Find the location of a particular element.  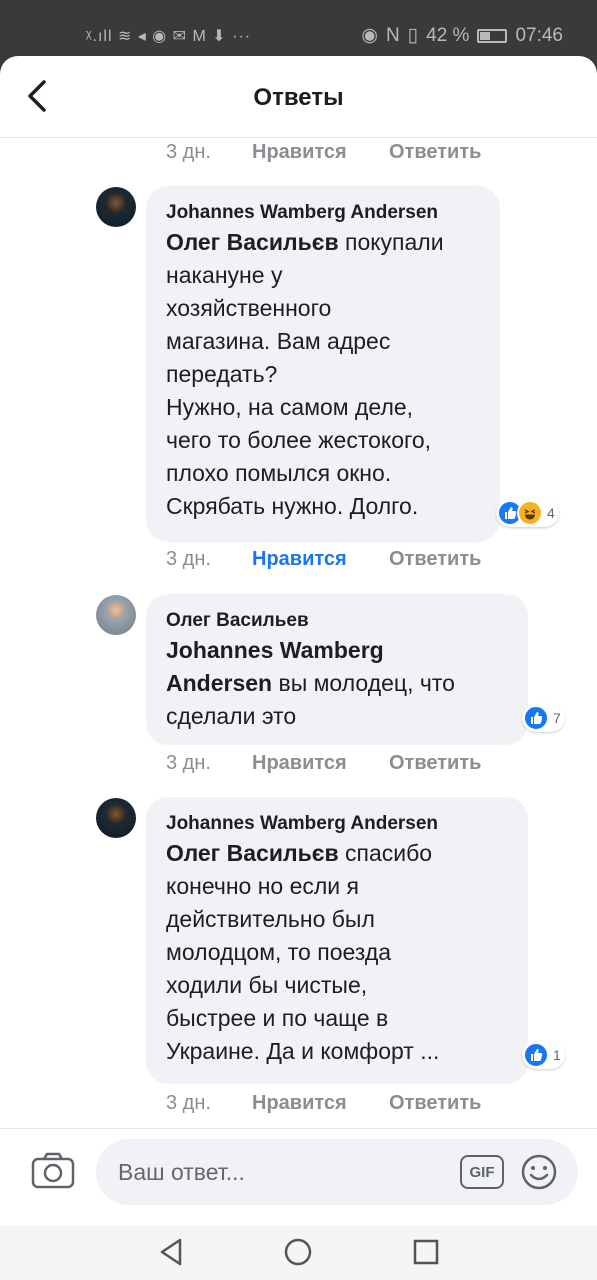

reaction-summary: 4 is located at coordinates (527, 513).